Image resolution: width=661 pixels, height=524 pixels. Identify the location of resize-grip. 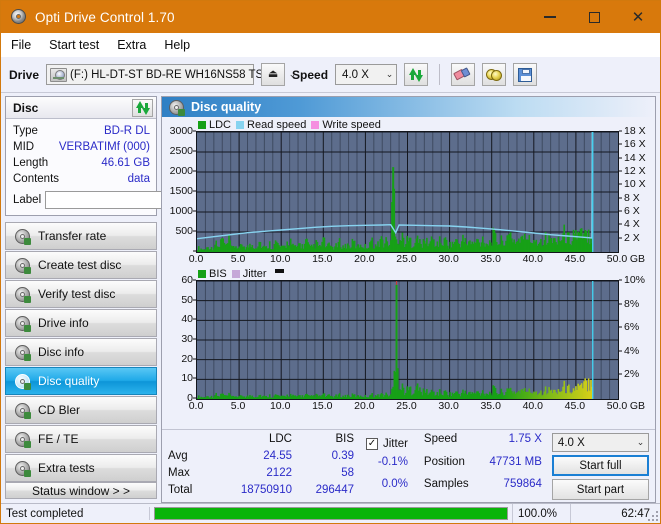
(653, 516).